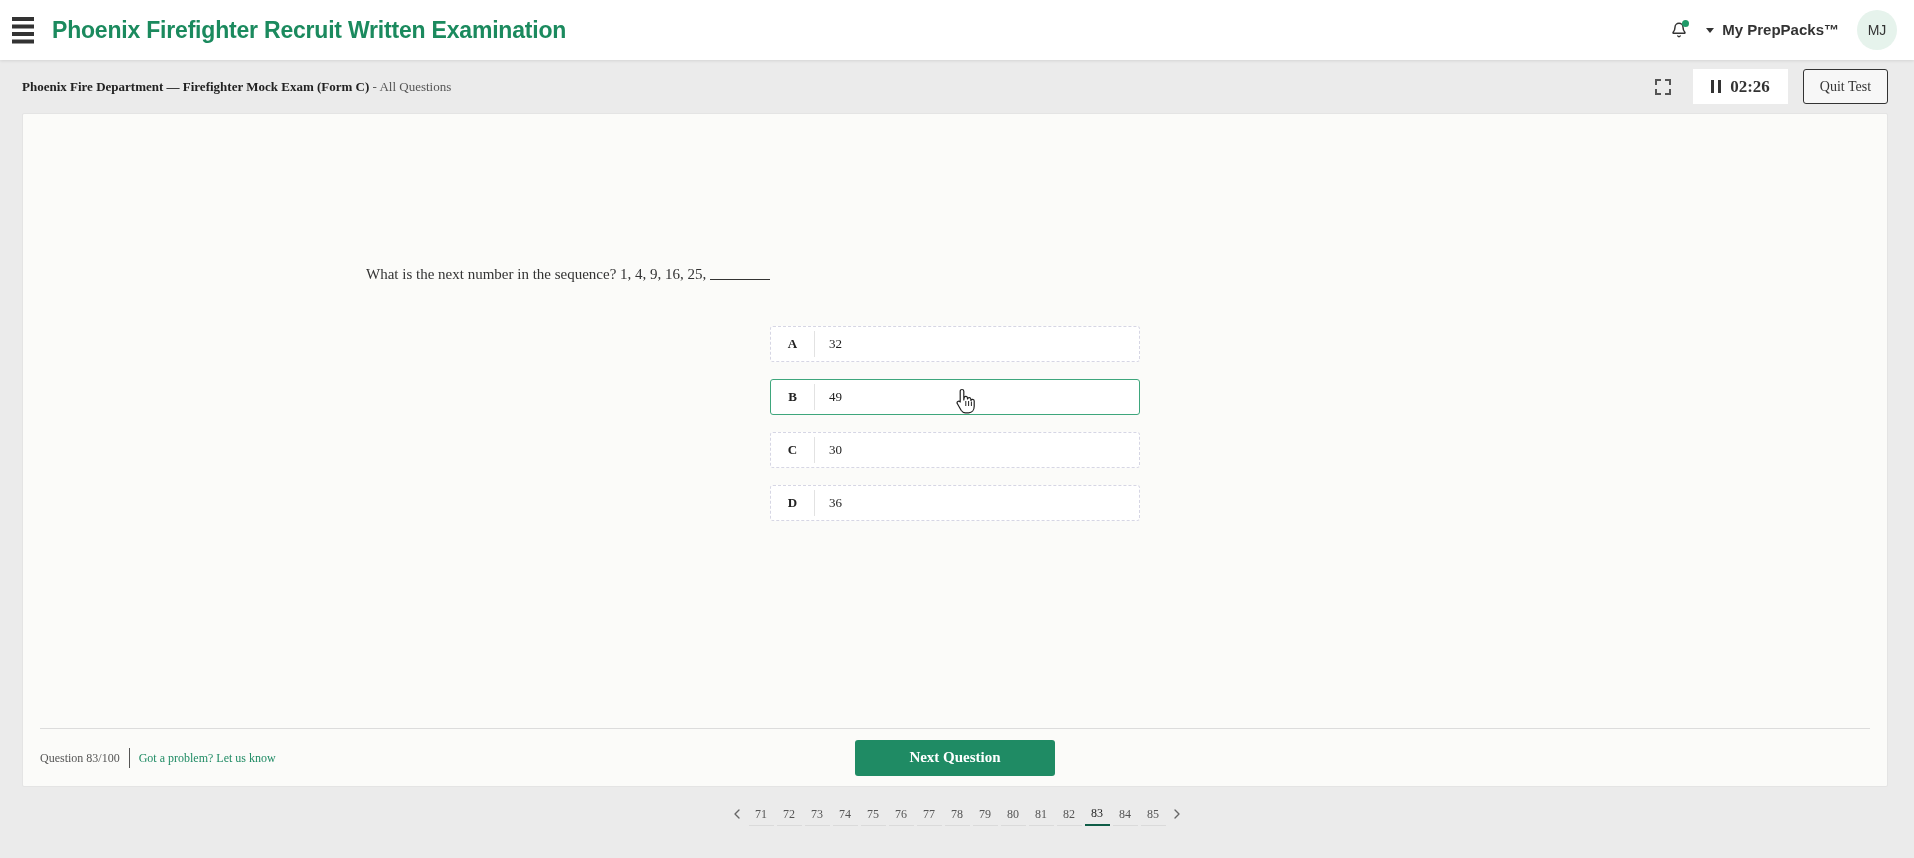 This screenshot has width=1914, height=858. Describe the element at coordinates (789, 814) in the screenshot. I see `page-number-tab: 72` at that location.